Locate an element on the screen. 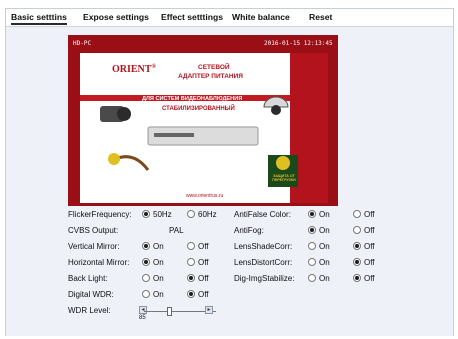 This screenshot has height=339, width=458. dig-img-stabilize-on-radio: On is located at coordinates (319, 278).